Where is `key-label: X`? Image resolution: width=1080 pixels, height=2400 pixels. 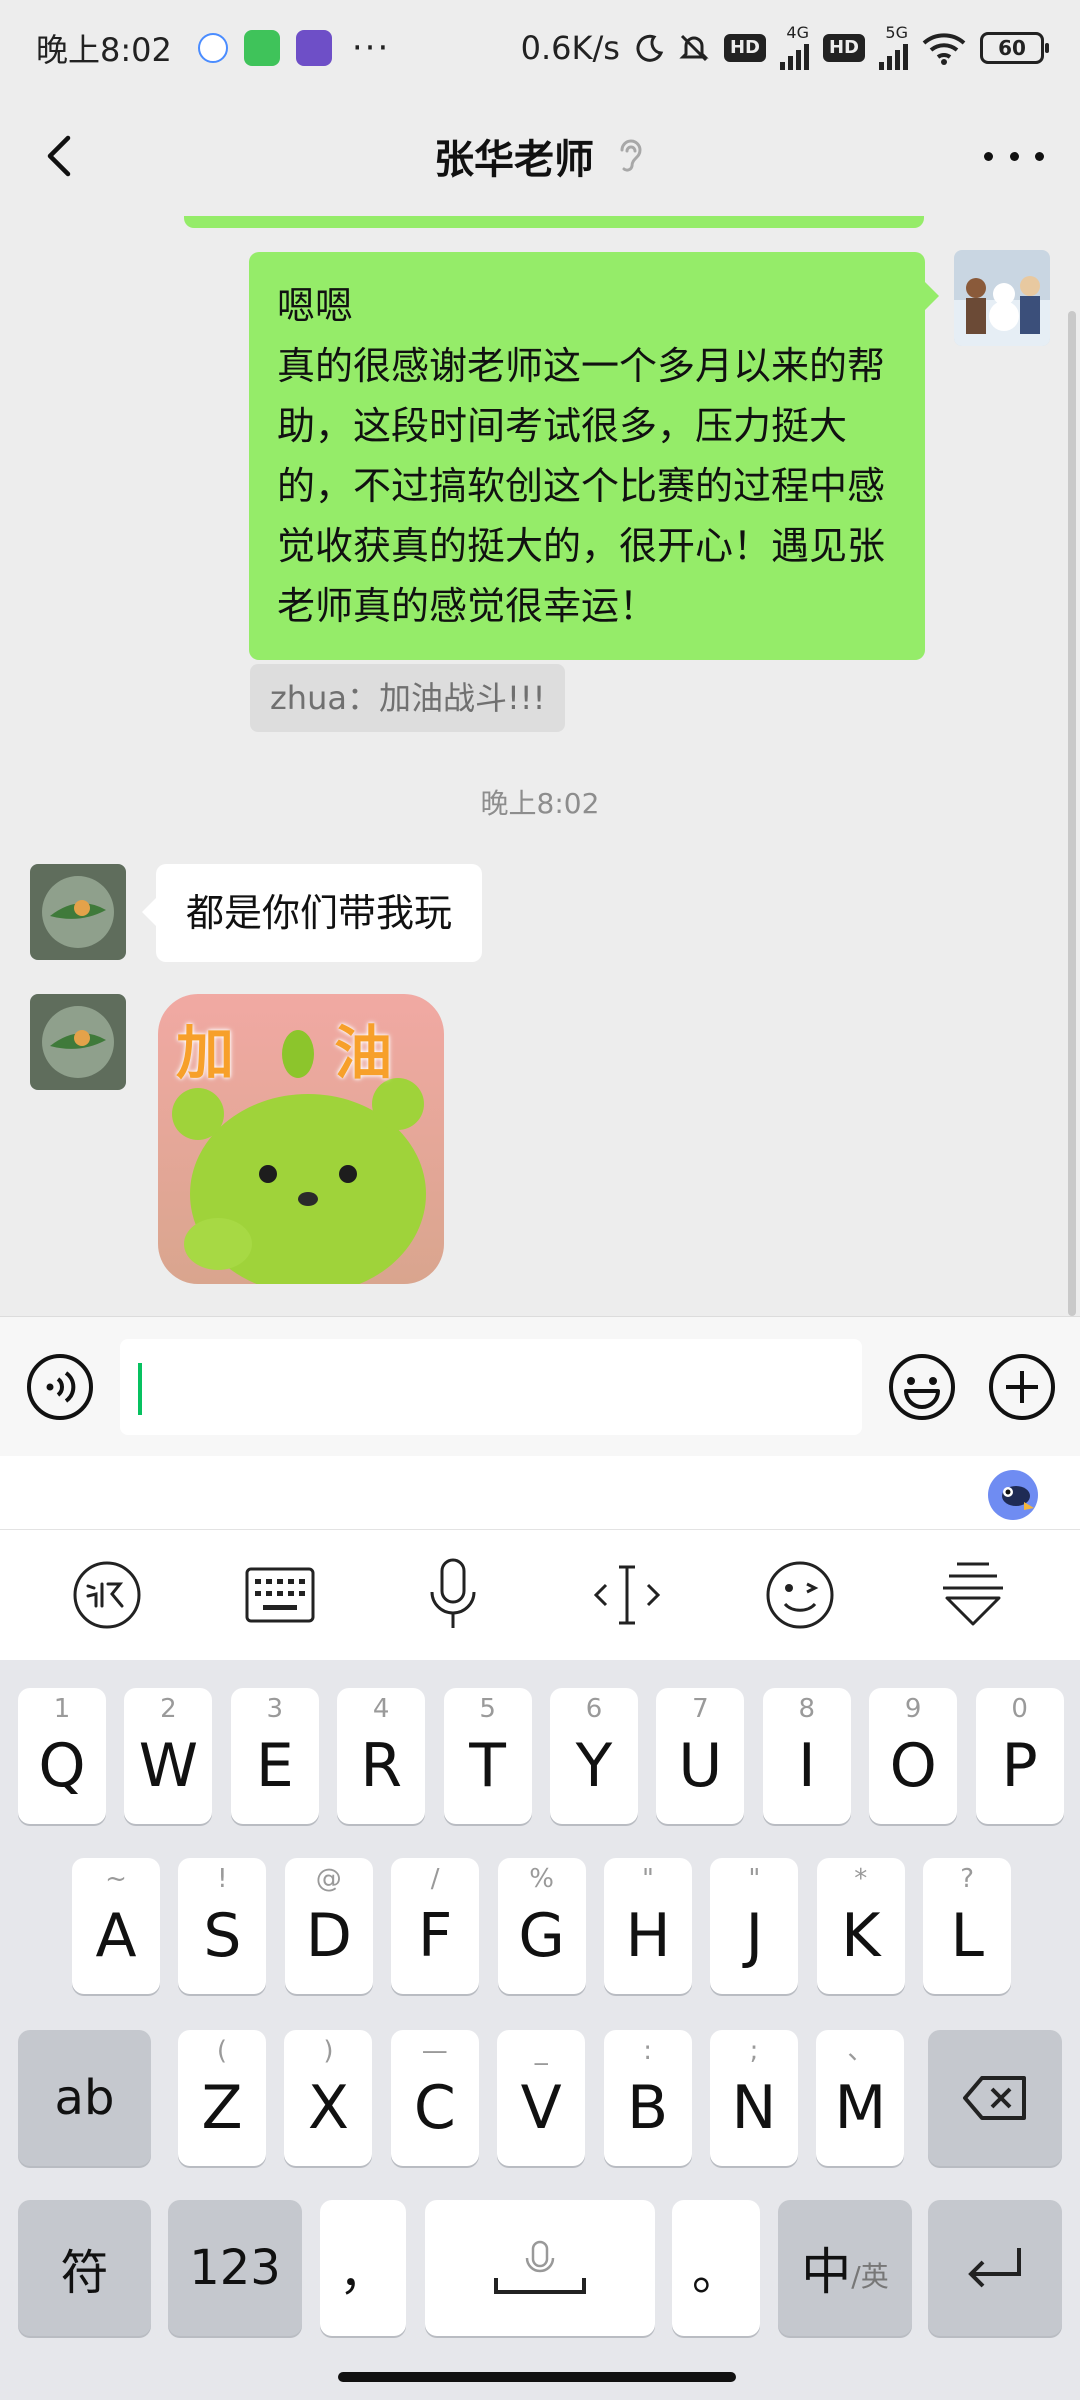 key-label: X is located at coordinates (328, 2108).